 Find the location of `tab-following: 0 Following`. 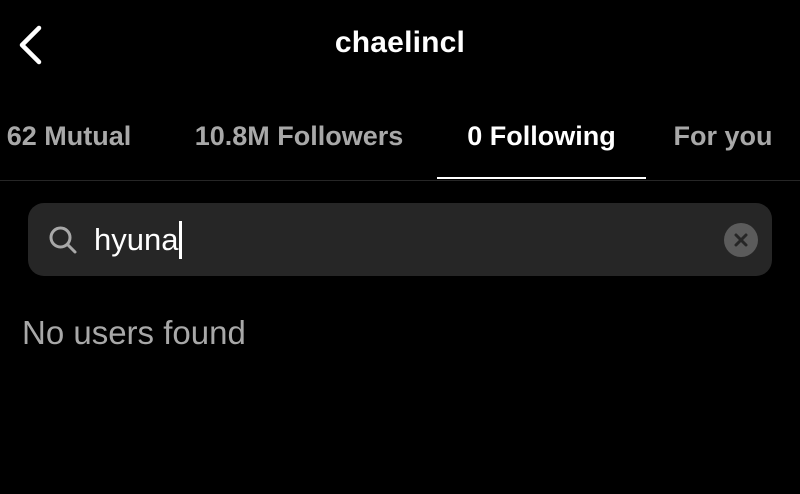

tab-following: 0 Following is located at coordinates (541, 136).